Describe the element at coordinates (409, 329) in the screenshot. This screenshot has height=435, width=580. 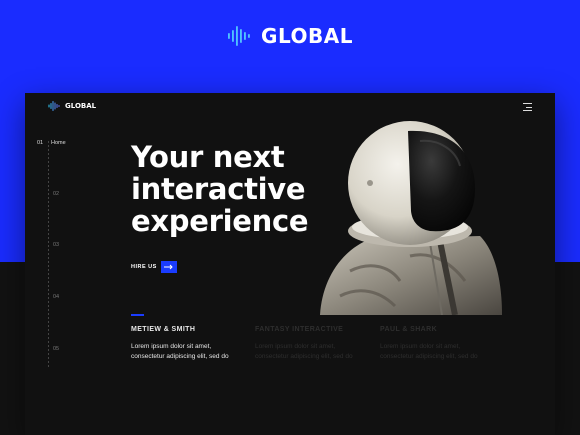
I see `project-title: PAUL & SHARK` at that location.